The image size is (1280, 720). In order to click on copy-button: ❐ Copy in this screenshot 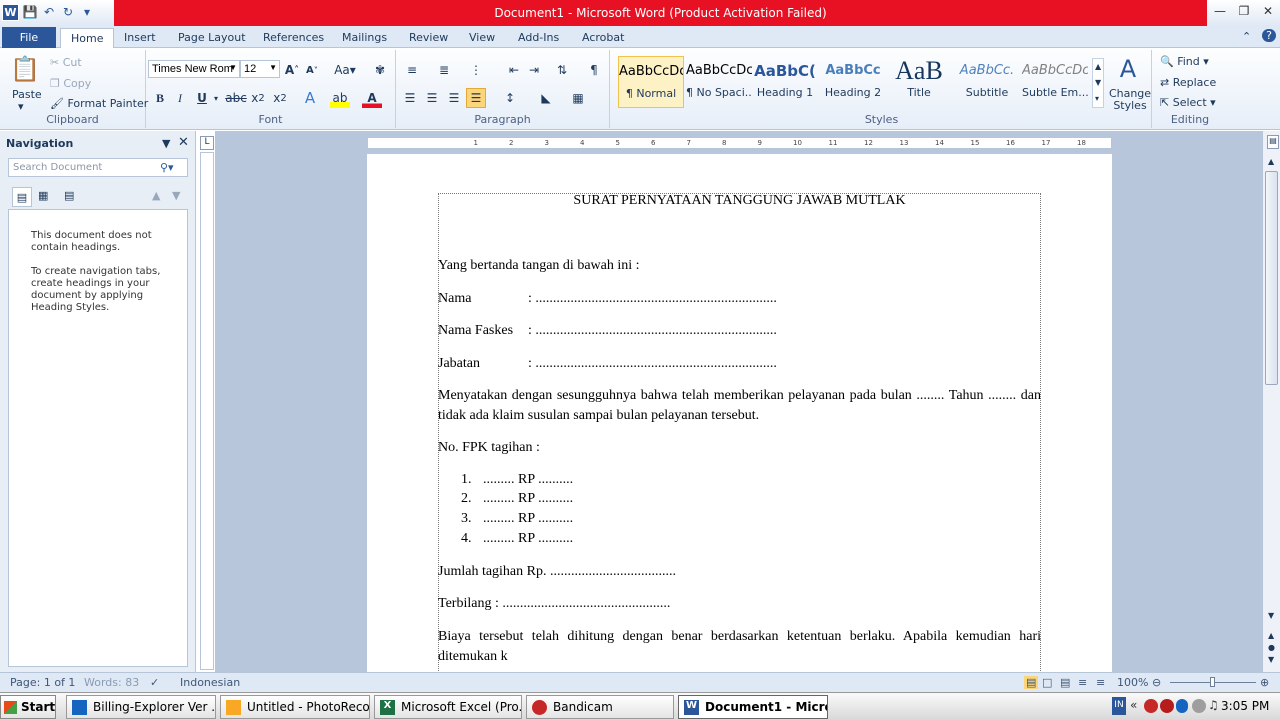, I will do `click(70, 83)`.